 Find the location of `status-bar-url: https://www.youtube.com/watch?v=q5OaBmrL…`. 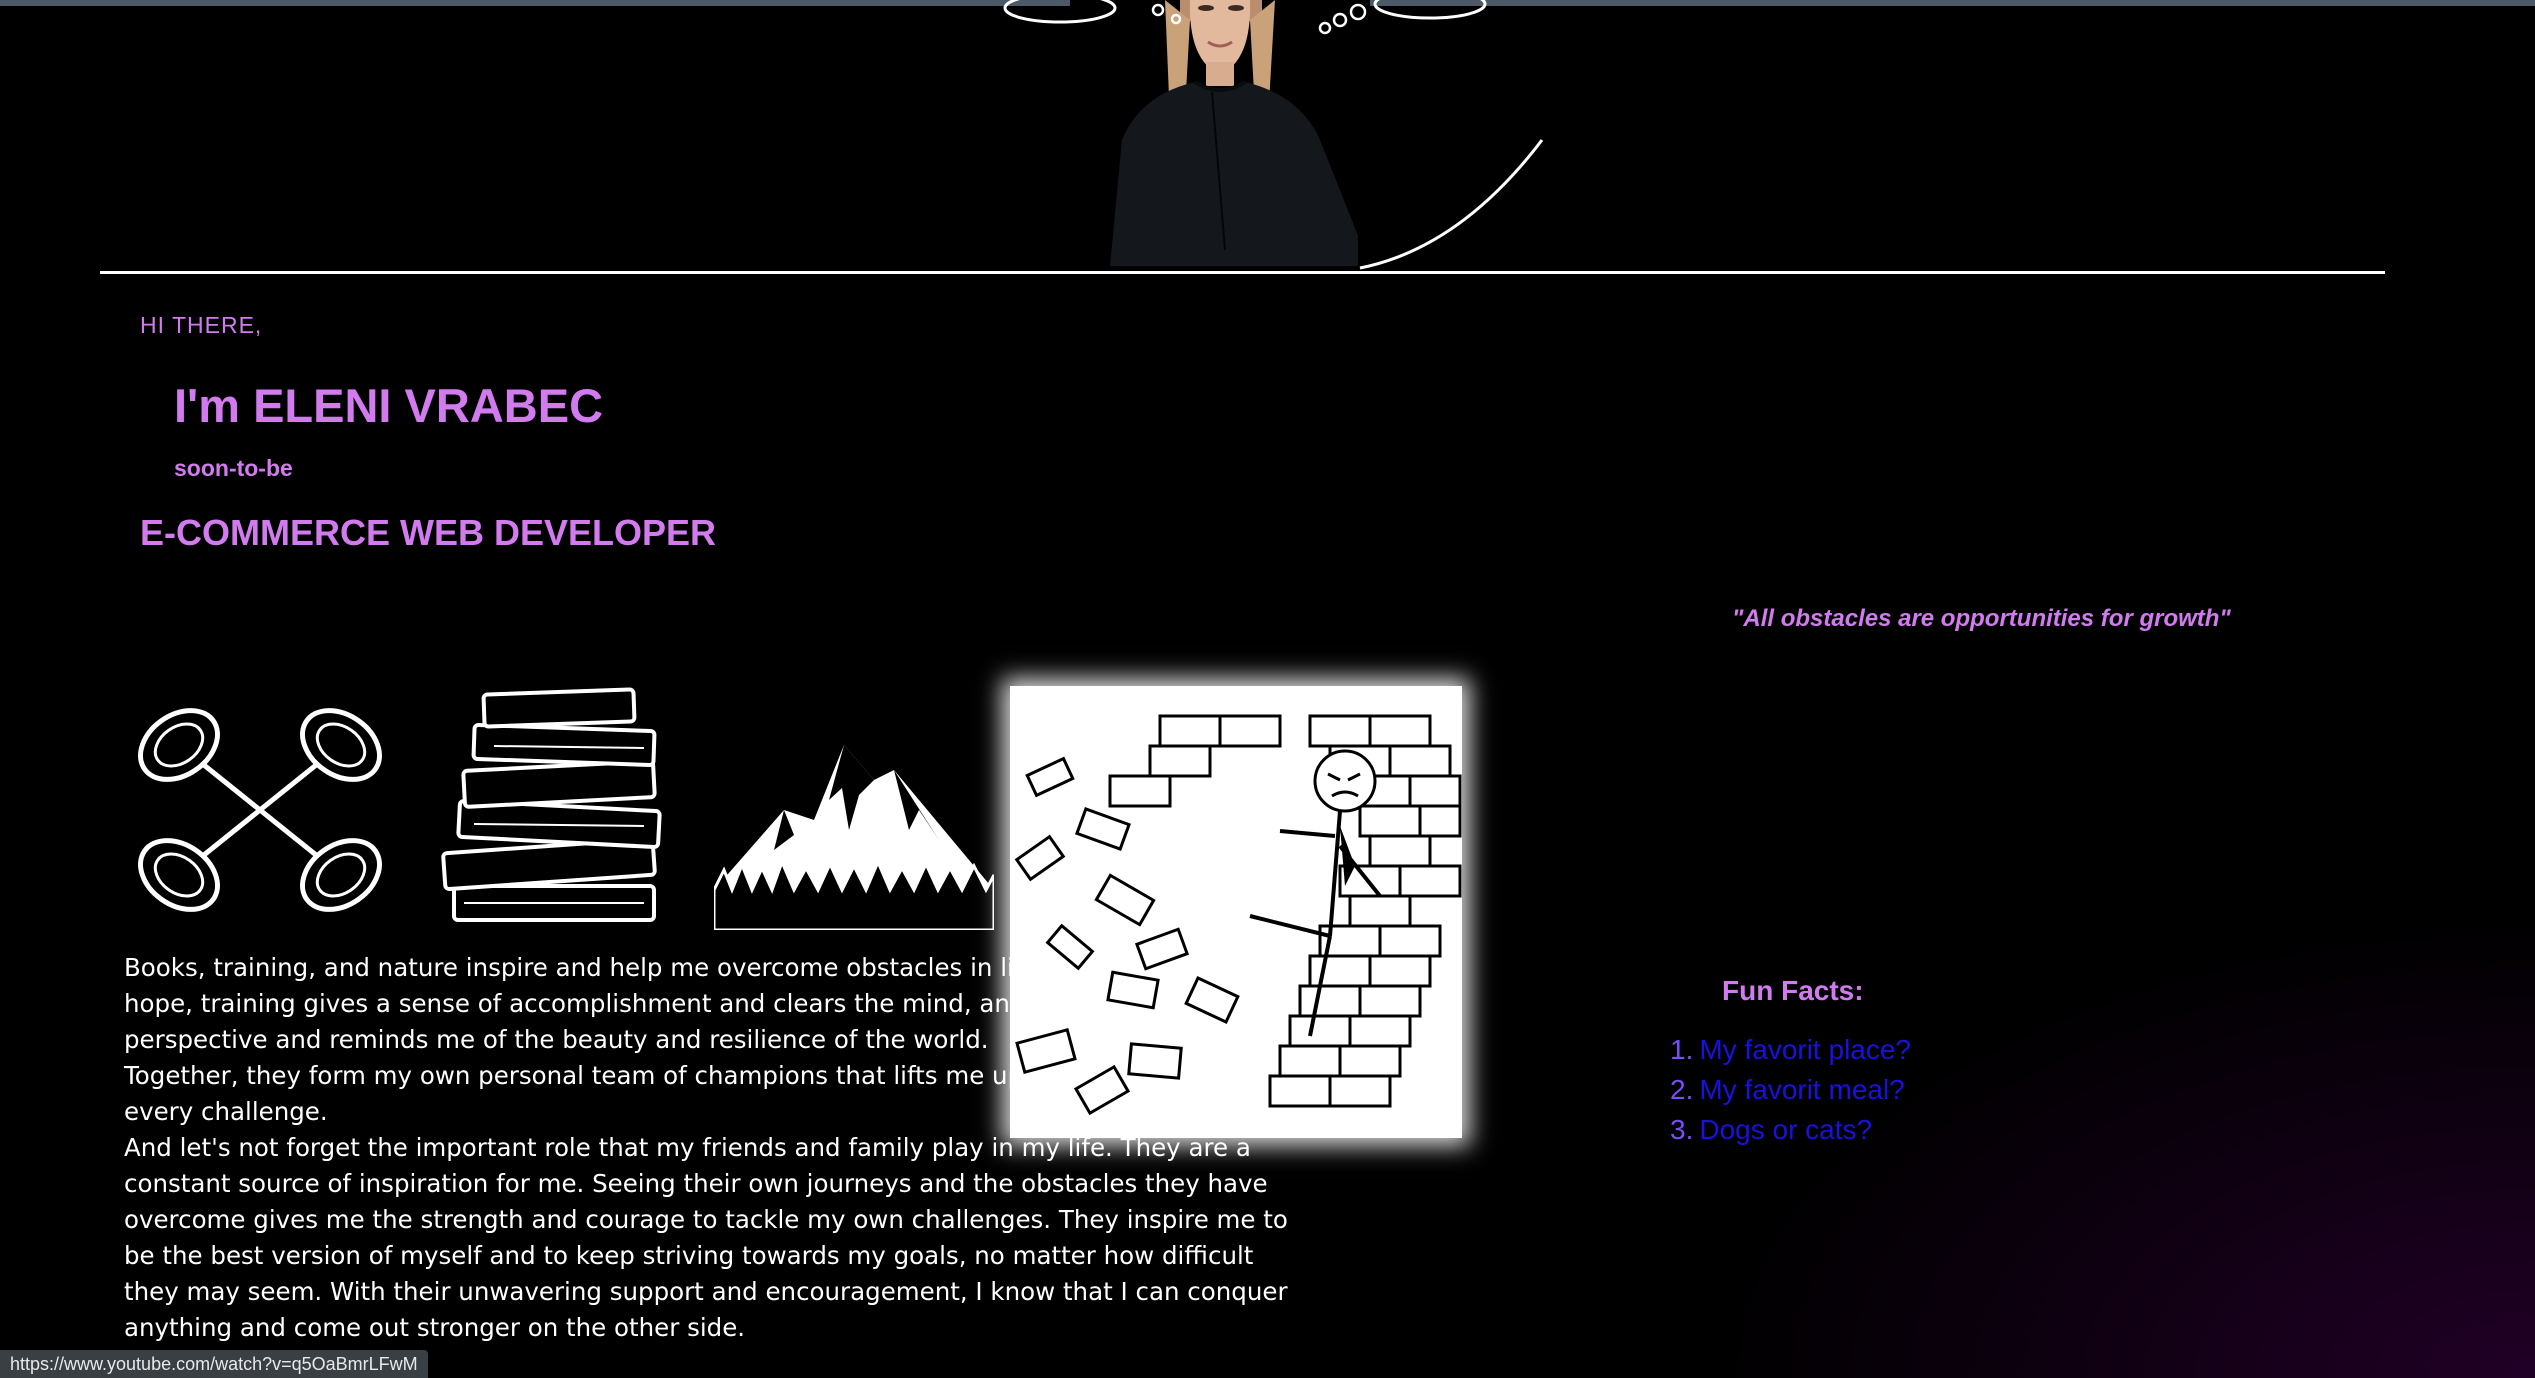

status-bar-url: https://www.youtube.com/watch?v=q5OaBmrL… is located at coordinates (214, 1364).